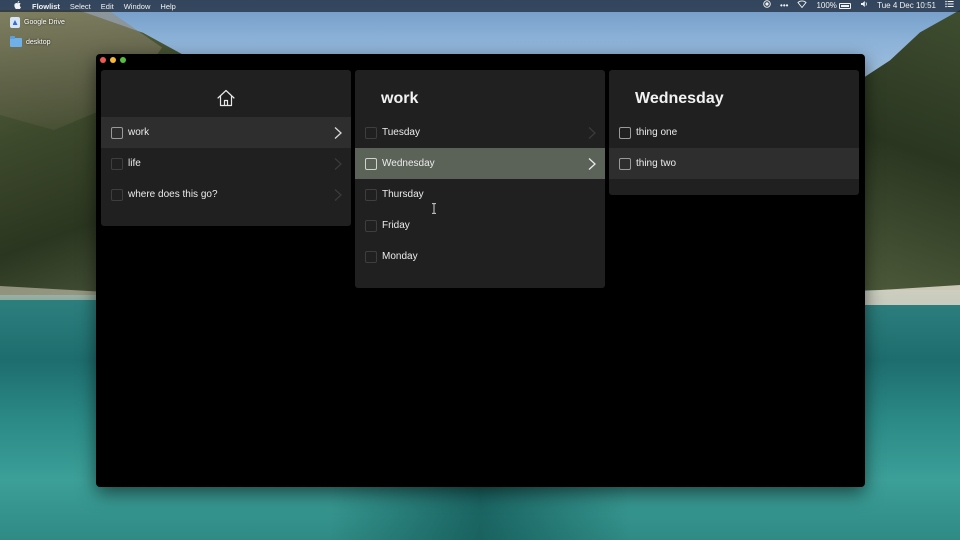 The width and height of the screenshot is (960, 540). What do you see at coordinates (480, 93) in the screenshot?
I see `column-header: work` at bounding box center [480, 93].